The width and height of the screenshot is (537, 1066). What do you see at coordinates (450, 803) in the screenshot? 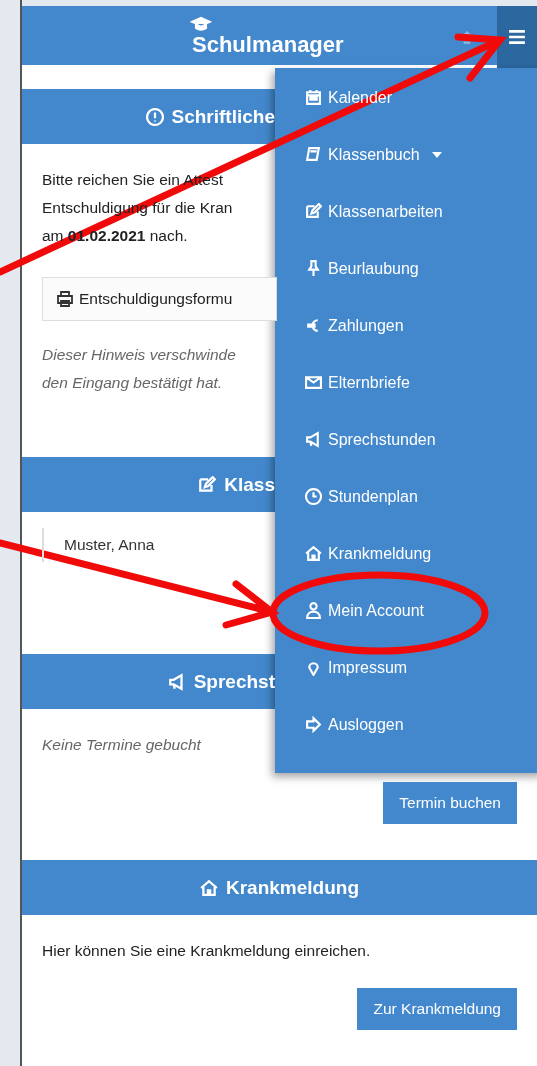
I see `action-button: Termin buchen` at bounding box center [450, 803].